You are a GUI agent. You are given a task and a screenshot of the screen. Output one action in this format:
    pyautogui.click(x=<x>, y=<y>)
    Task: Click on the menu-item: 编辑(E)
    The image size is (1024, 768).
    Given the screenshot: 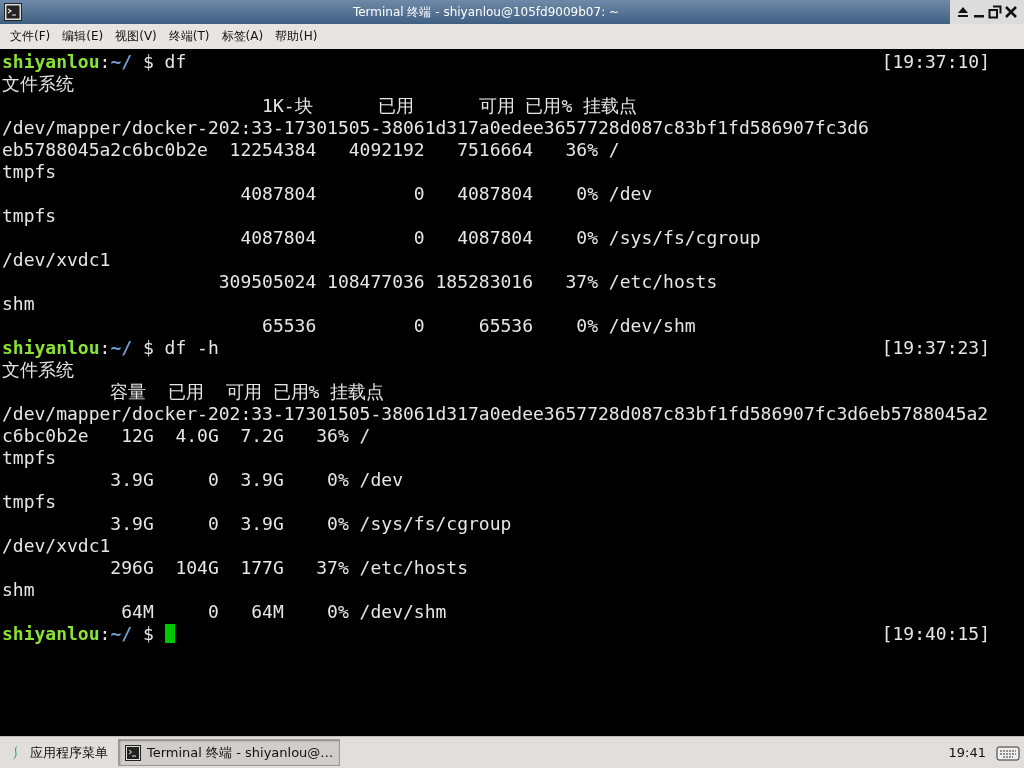 What is the action you would take?
    pyautogui.click(x=83, y=36)
    